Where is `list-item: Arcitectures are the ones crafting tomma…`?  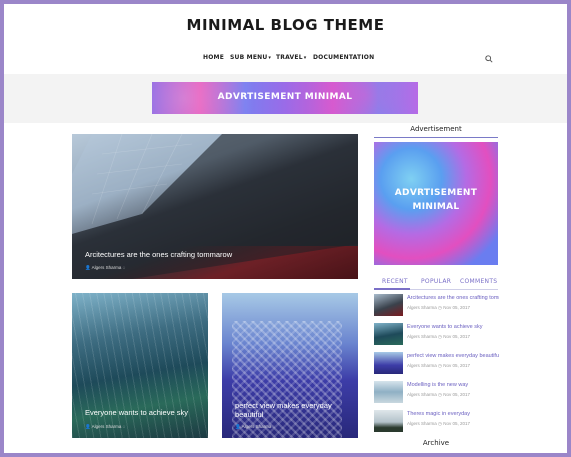 list-item: Arcitectures are the ones crafting tomma… is located at coordinates (436, 305).